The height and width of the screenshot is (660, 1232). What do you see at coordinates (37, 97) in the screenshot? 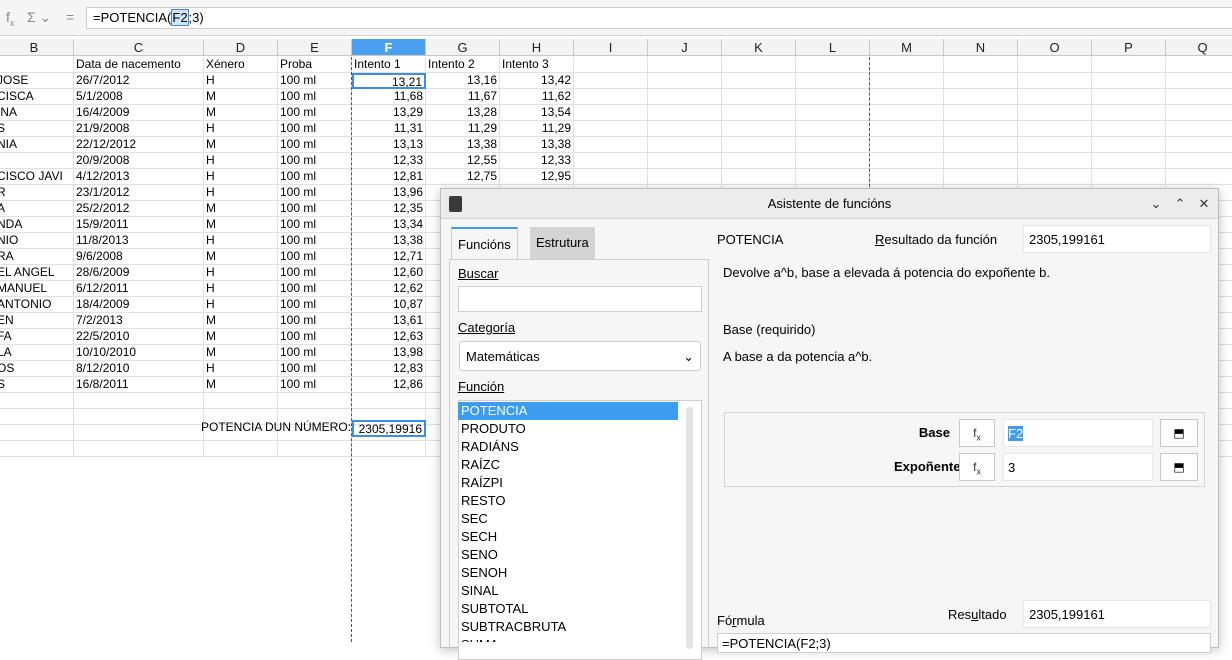
I see `grid-cell: CISCA` at bounding box center [37, 97].